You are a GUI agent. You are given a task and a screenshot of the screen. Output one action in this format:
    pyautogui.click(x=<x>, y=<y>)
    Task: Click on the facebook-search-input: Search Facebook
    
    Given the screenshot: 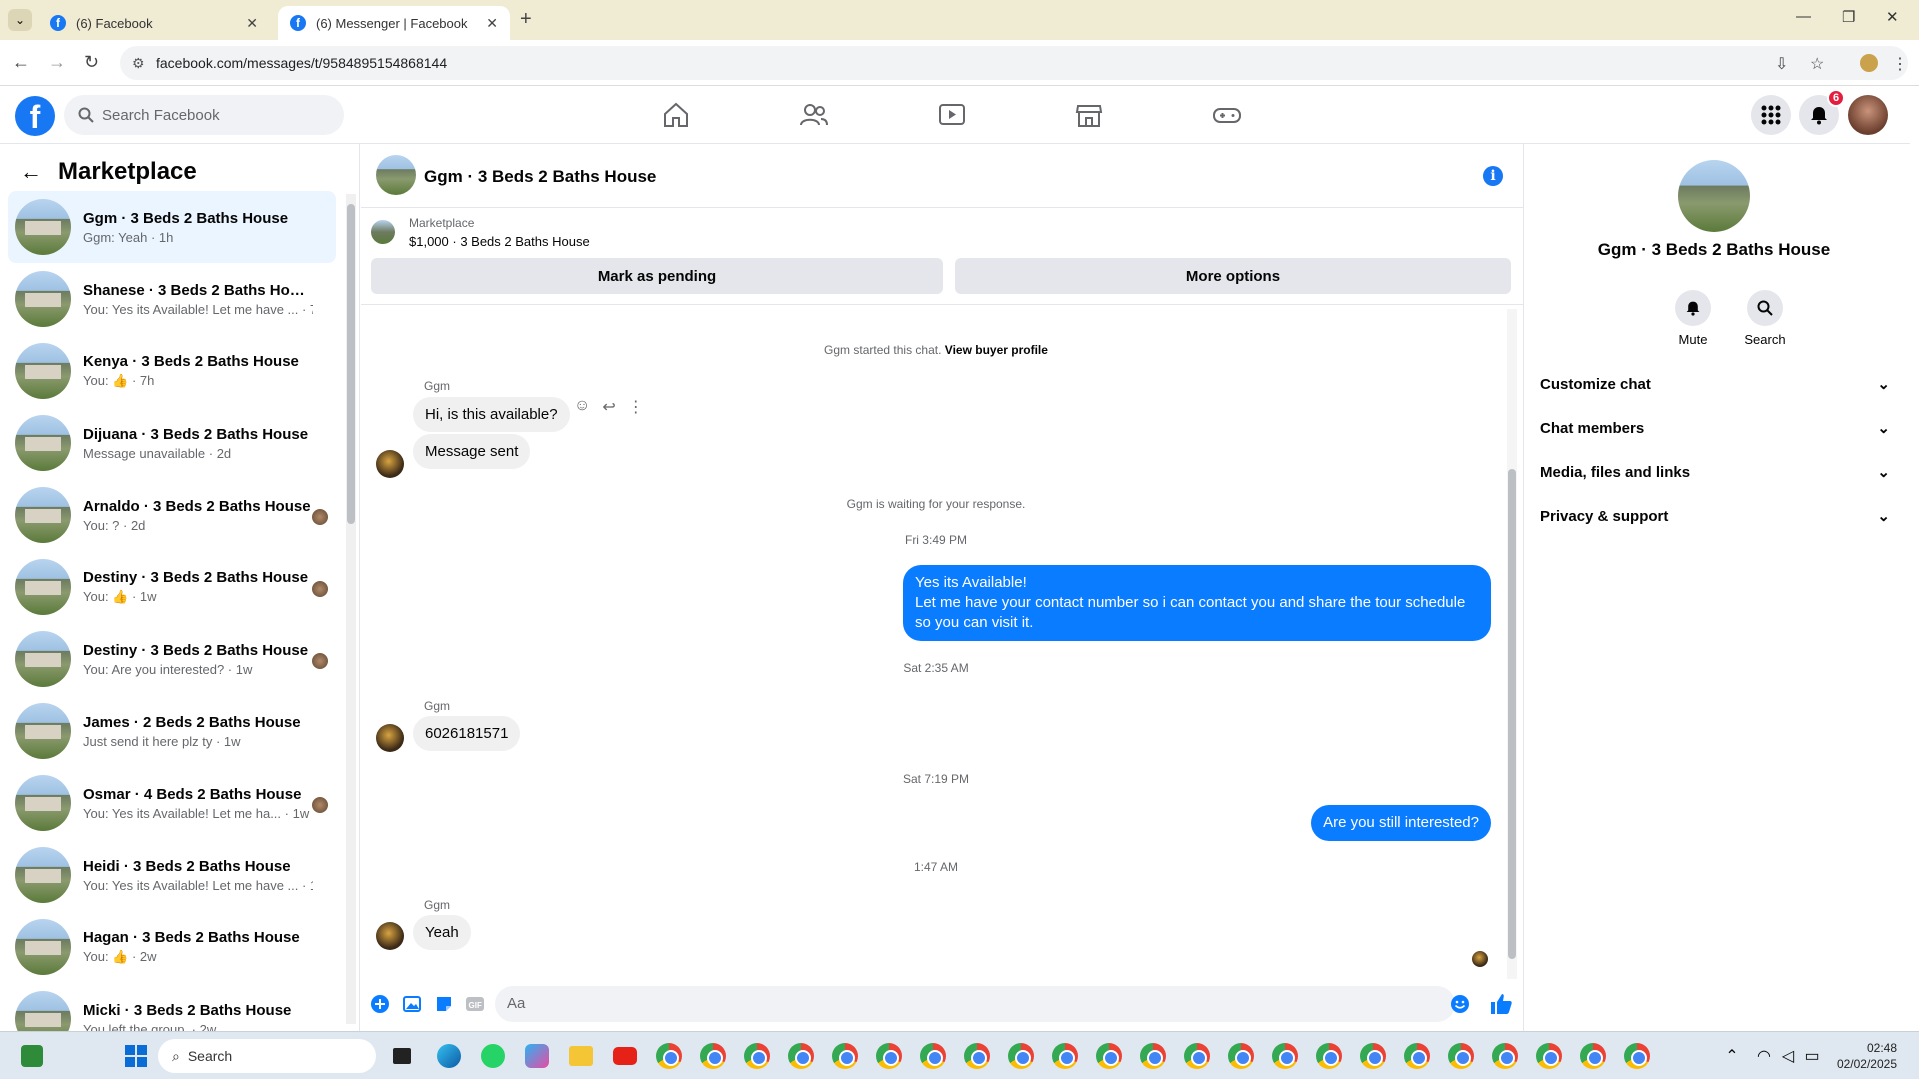 What is the action you would take?
    pyautogui.click(x=204, y=115)
    